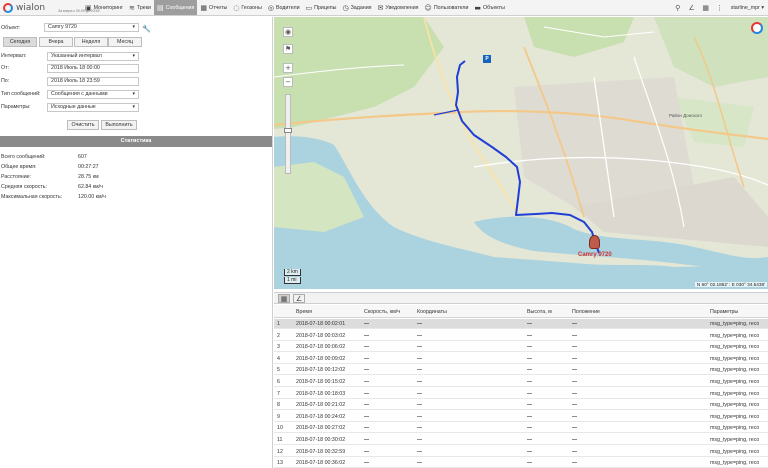 This screenshot has width=768, height=468. Describe the element at coordinates (432, 312) in the screenshot. I see `column-header: Координаты` at that location.